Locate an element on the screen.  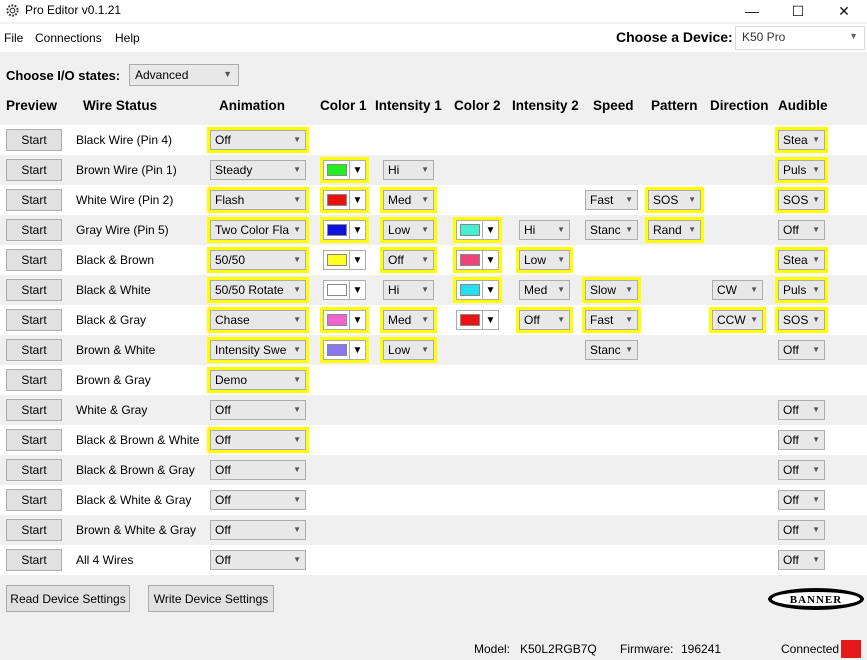
menu-connections: Connections is located at coordinates (68, 38).